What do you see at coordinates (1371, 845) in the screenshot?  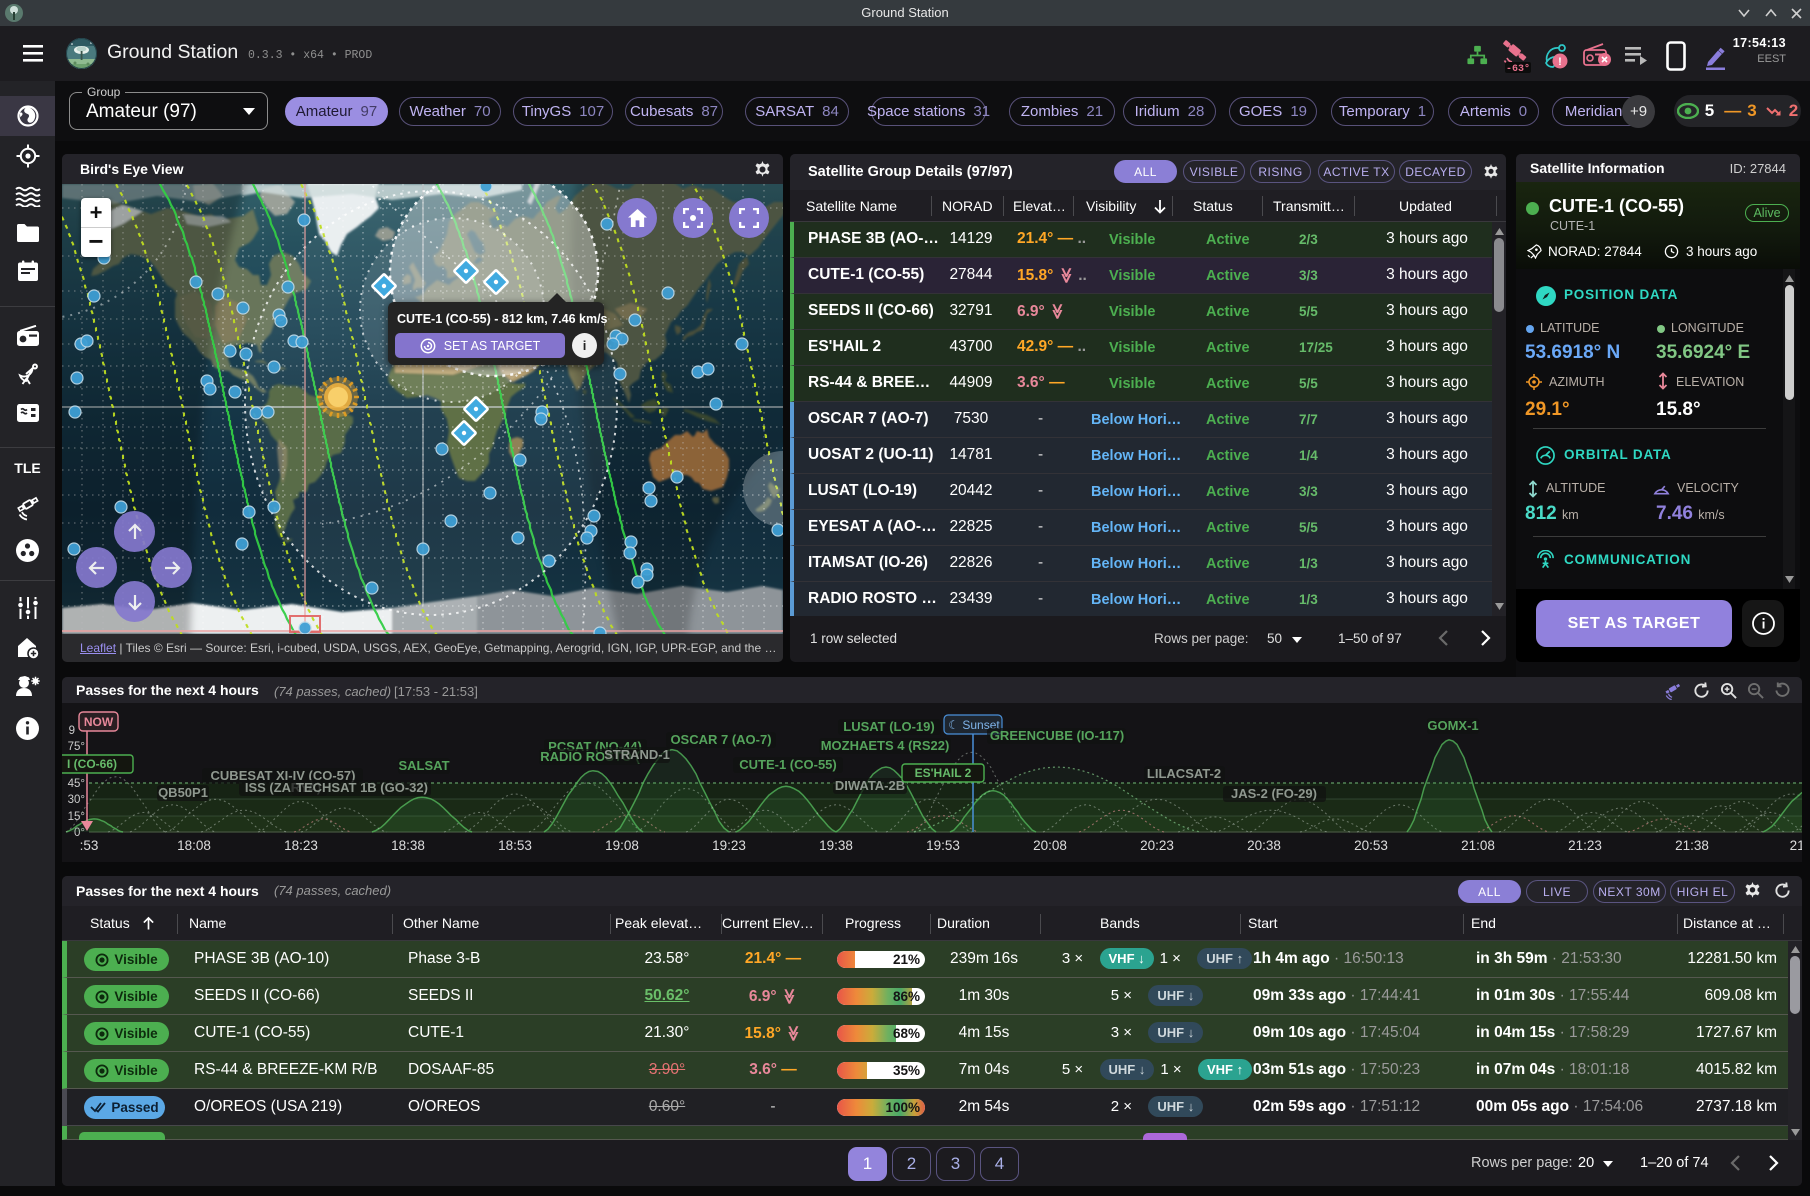 I see `svg-text: 20:53` at bounding box center [1371, 845].